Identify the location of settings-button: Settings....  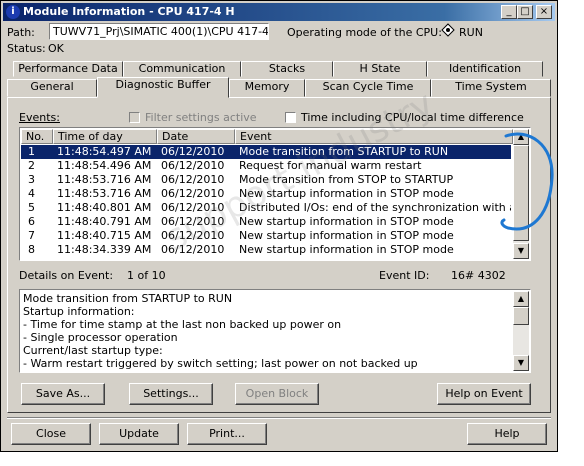
(171, 394).